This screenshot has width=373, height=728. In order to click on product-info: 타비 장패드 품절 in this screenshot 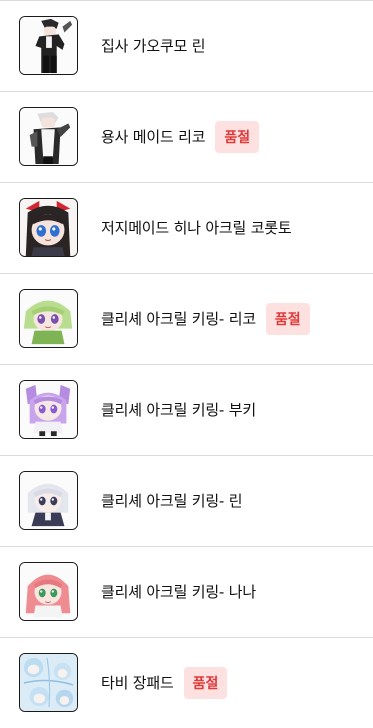, I will do `click(164, 682)`.